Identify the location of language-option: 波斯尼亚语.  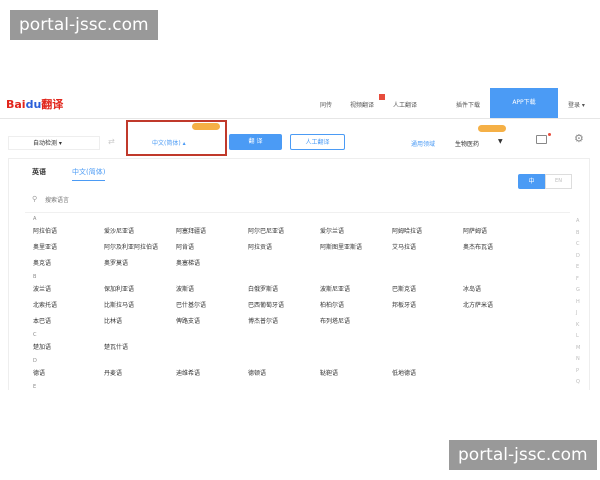
(335, 288).